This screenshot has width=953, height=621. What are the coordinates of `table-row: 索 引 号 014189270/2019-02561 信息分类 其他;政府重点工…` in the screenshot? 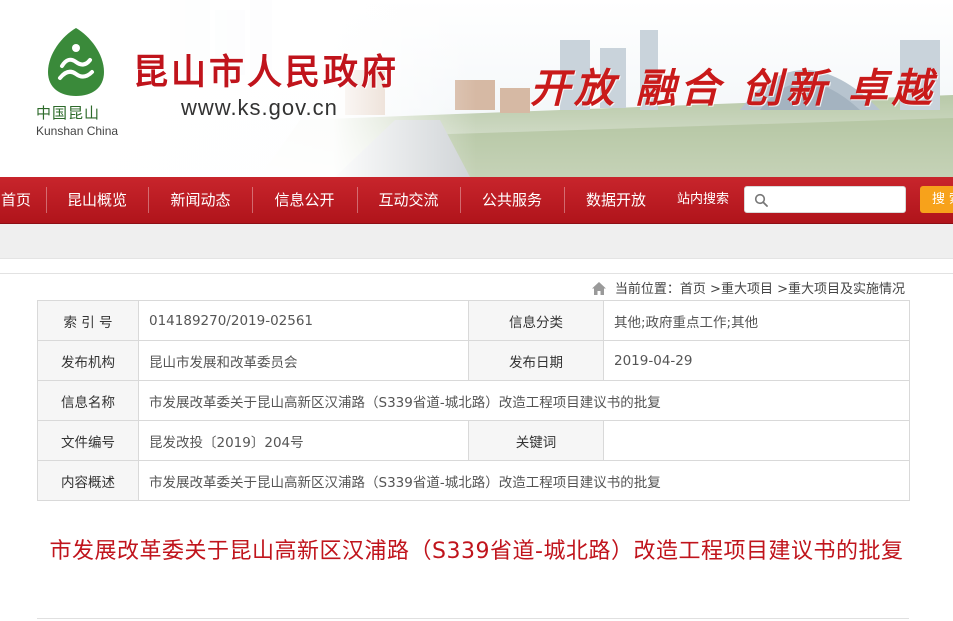 It's located at (473, 320).